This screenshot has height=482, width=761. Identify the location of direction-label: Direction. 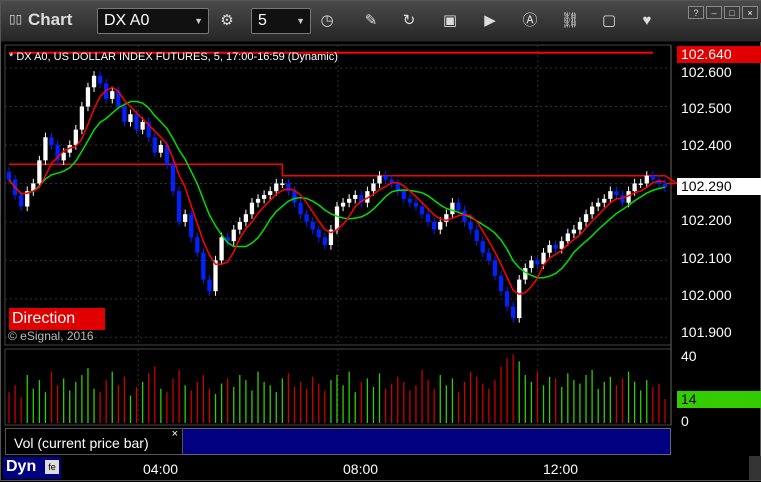
(57, 319).